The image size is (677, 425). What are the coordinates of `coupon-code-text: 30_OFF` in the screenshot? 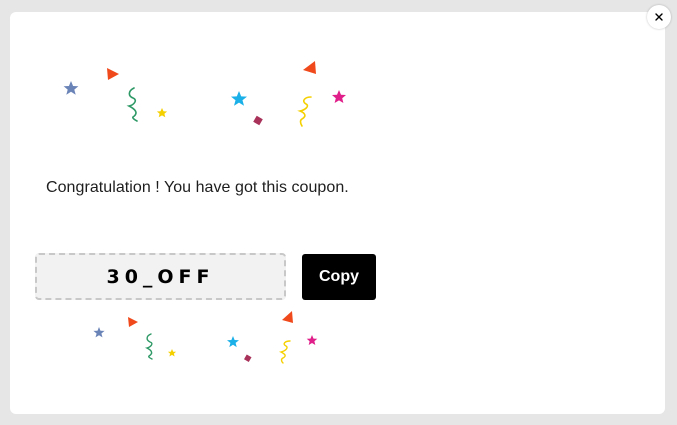 It's located at (160, 276).